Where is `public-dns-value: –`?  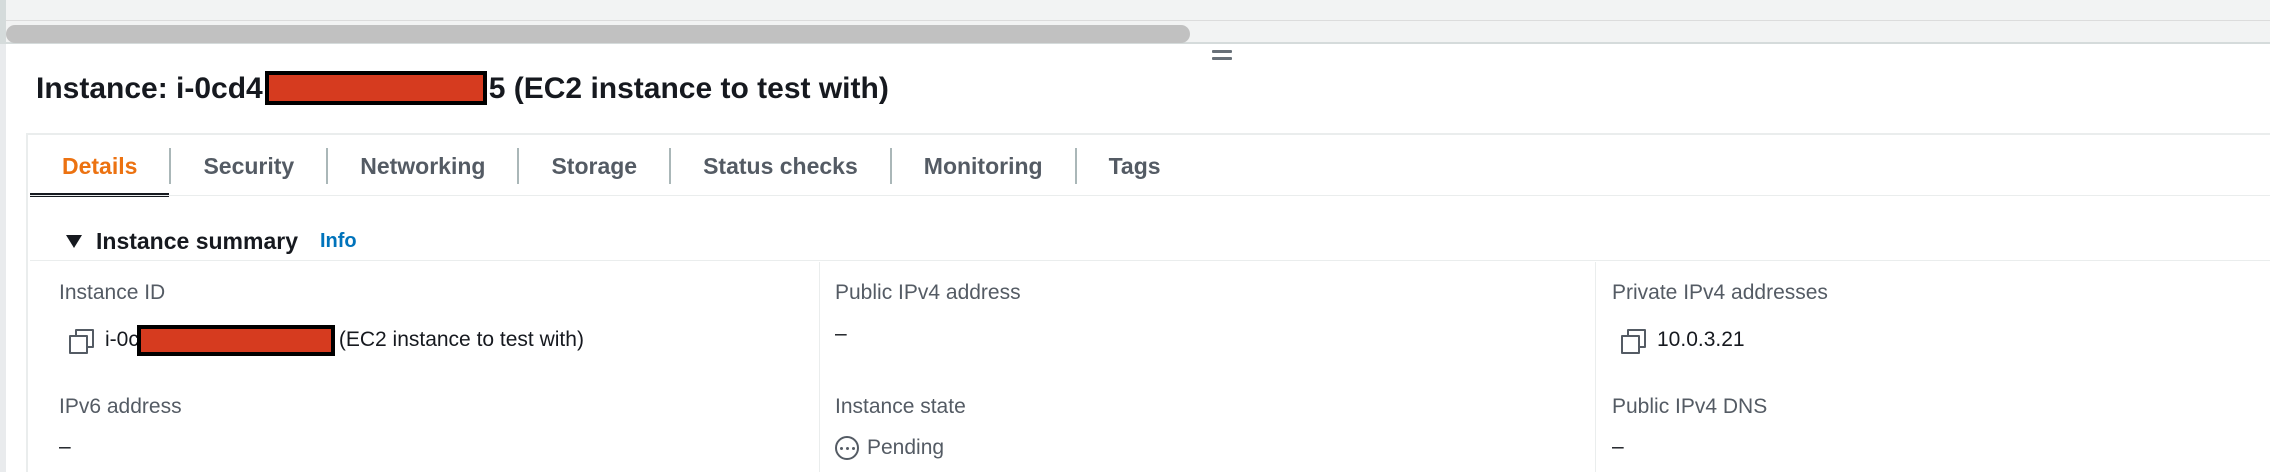 public-dns-value: – is located at coordinates (1618, 446).